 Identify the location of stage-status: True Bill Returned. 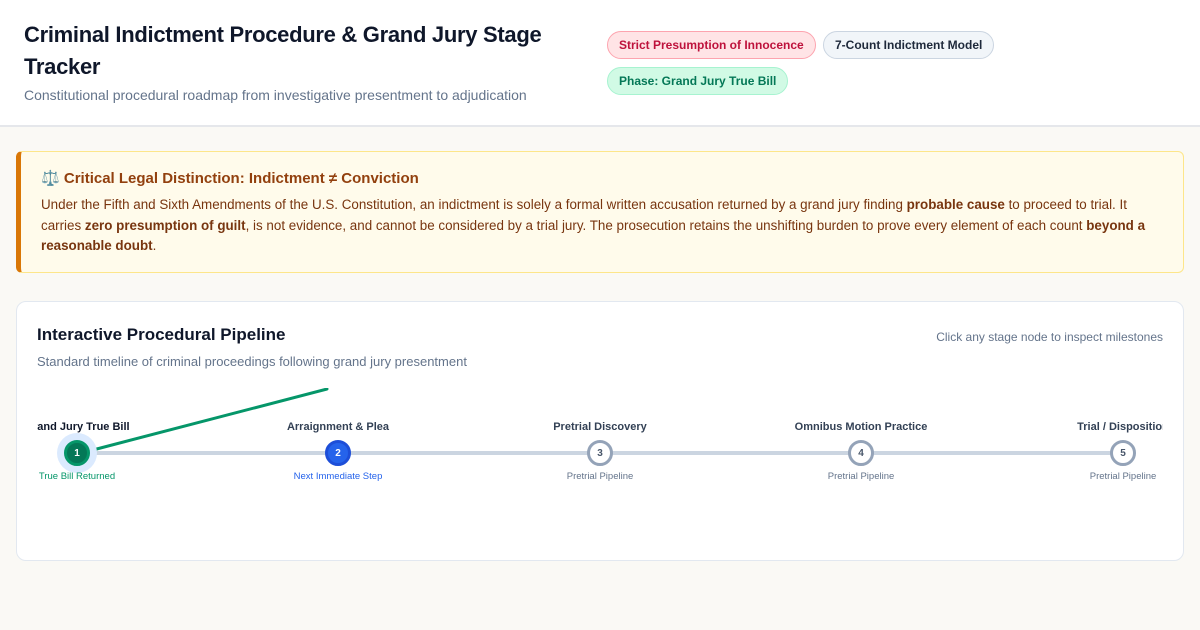
(77, 476).